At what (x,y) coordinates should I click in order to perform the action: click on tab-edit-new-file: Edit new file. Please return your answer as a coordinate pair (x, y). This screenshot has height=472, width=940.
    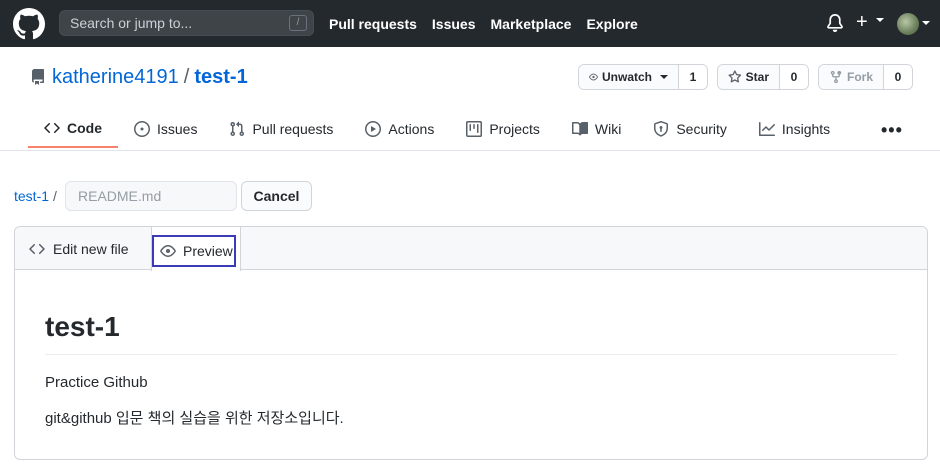
    Looking at the image, I should click on (83, 248).